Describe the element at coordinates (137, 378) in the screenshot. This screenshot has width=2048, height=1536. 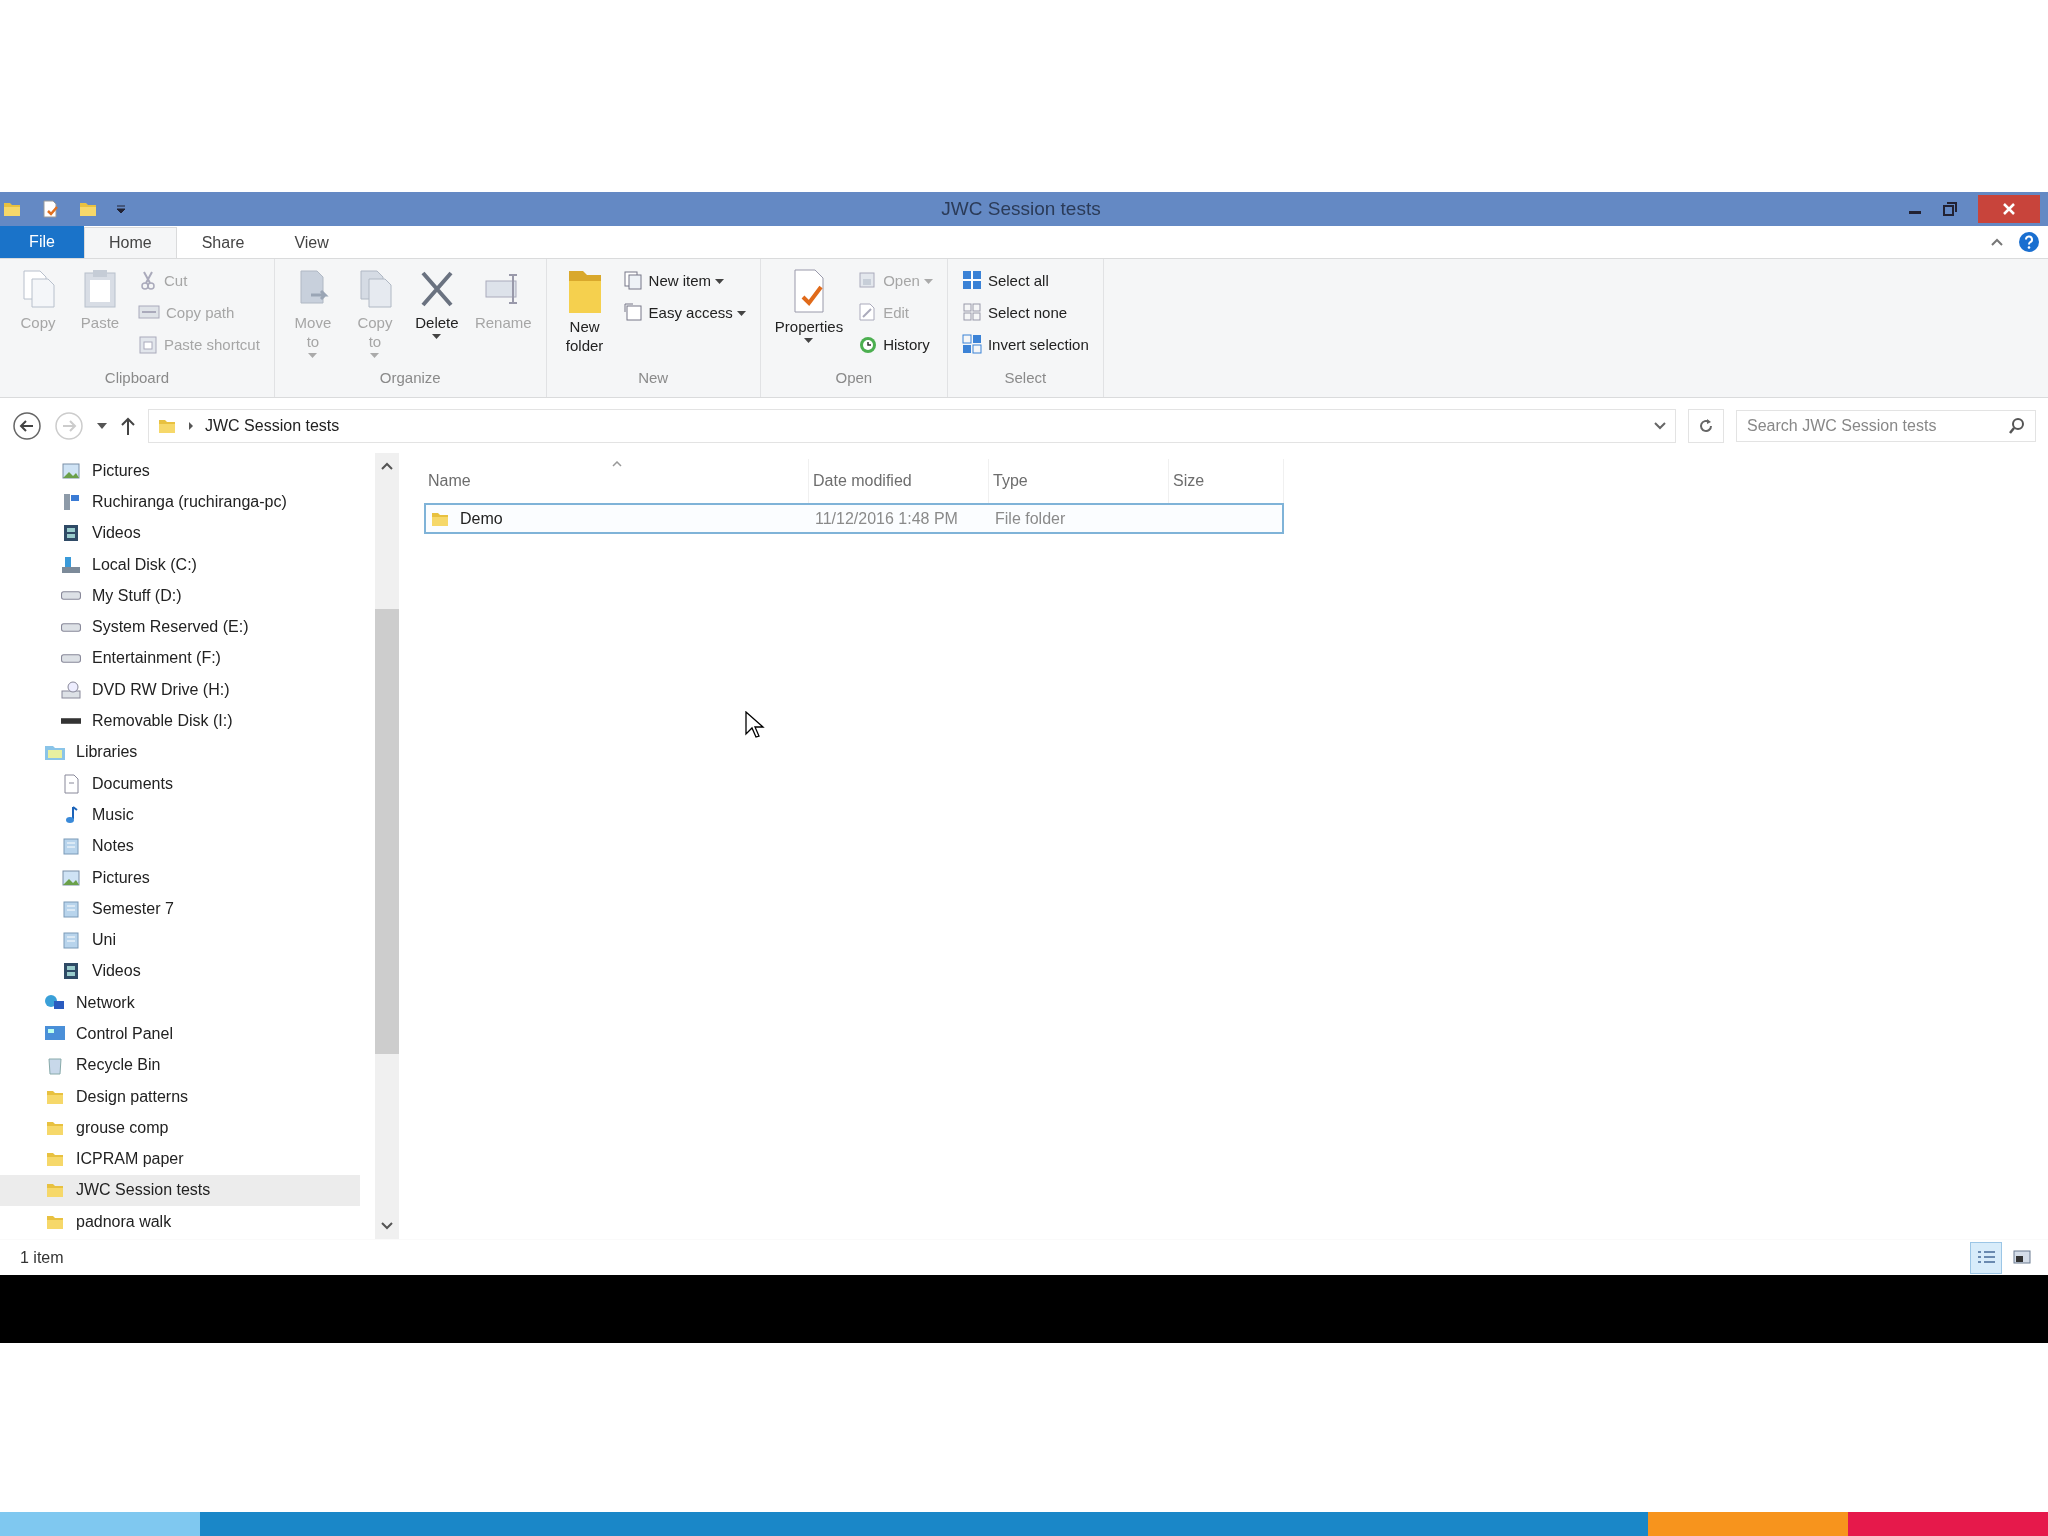
I see `group-label: Clipboard` at that location.